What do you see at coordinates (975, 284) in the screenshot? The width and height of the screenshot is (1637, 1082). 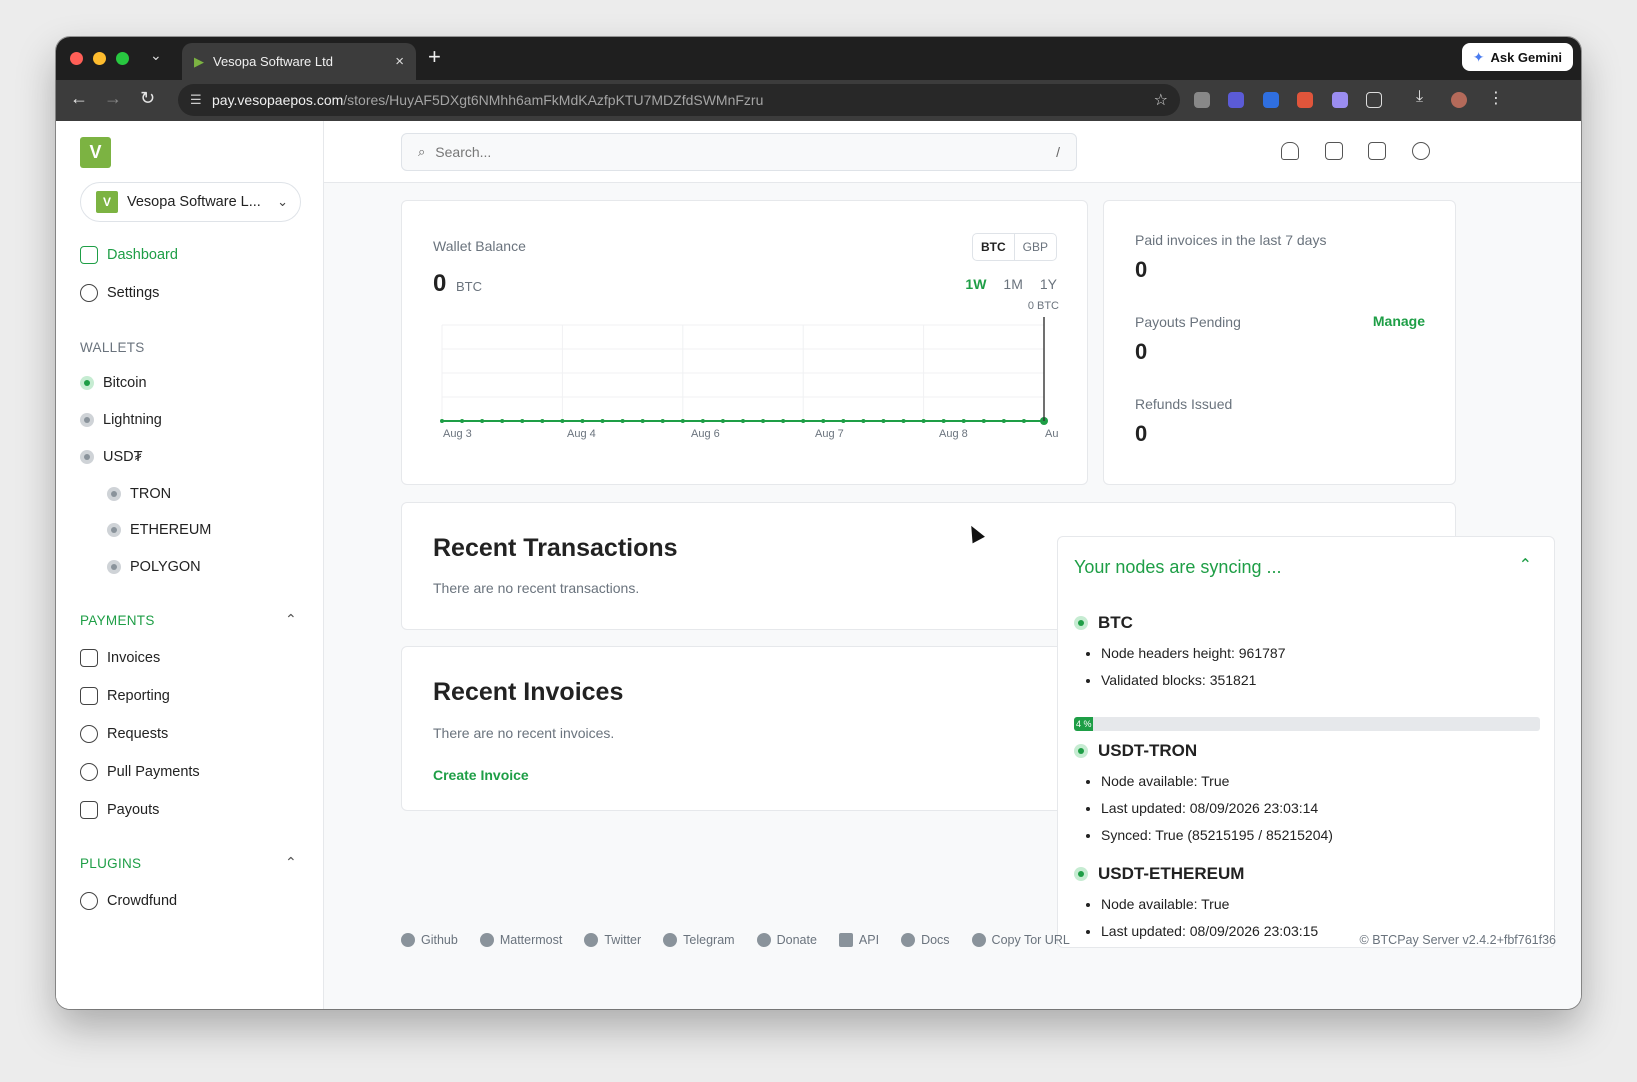 I see `range-1w: 1W` at bounding box center [975, 284].